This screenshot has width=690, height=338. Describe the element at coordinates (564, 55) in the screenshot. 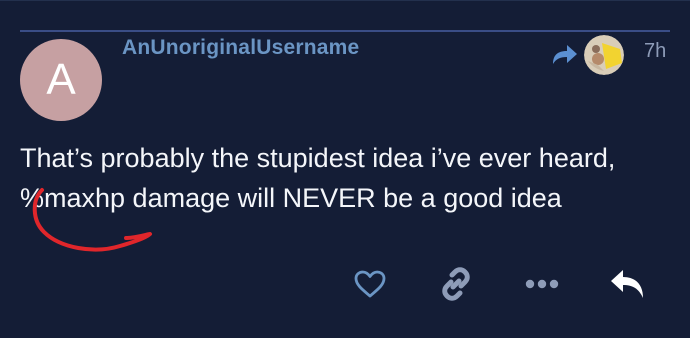

I see `reply-to-arrow-icon` at that location.